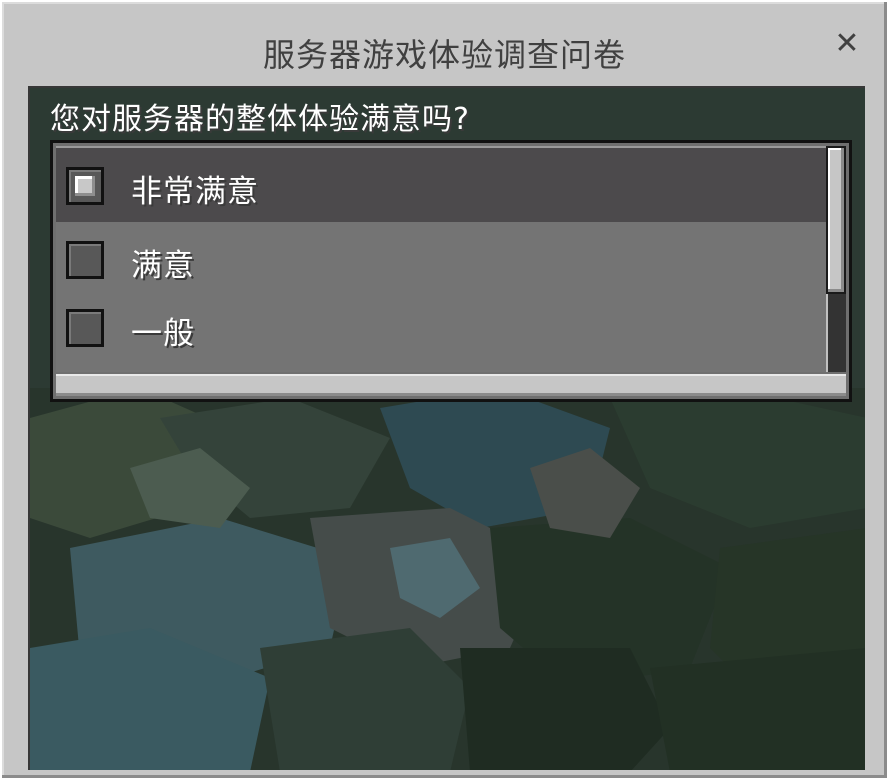 The image size is (889, 780). I want to click on option-very-satisfied-checkbox, so click(85, 186).